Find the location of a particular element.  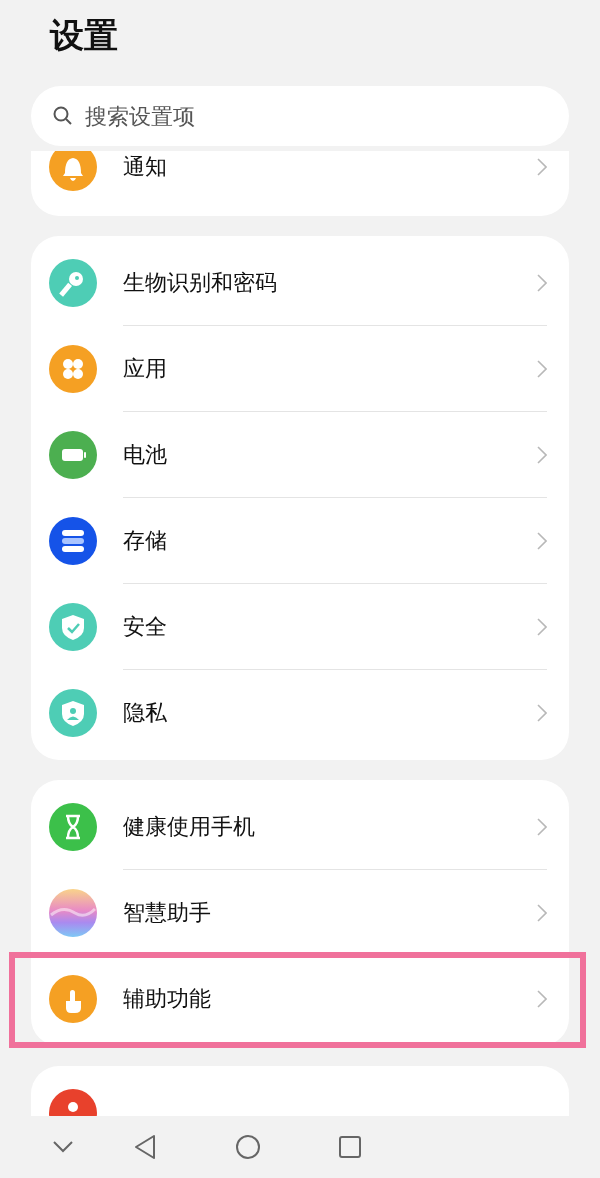

settings-row: 智慧助手 is located at coordinates (300, 913).